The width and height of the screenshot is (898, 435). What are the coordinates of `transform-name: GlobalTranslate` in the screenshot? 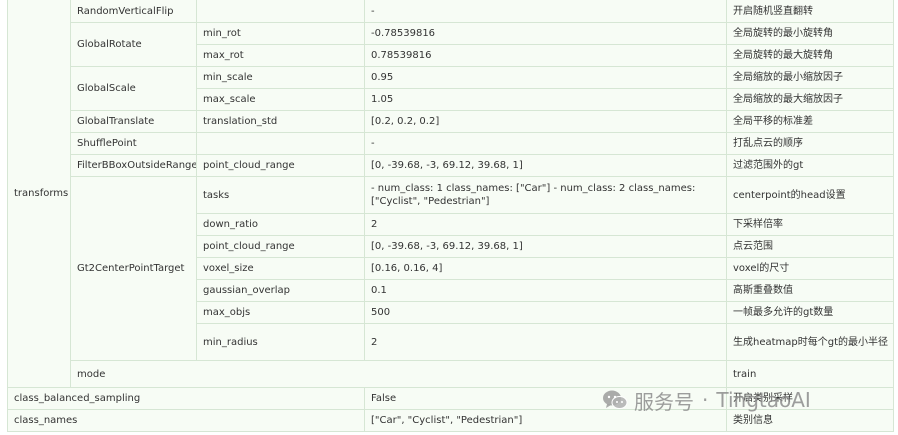 It's located at (133, 121).